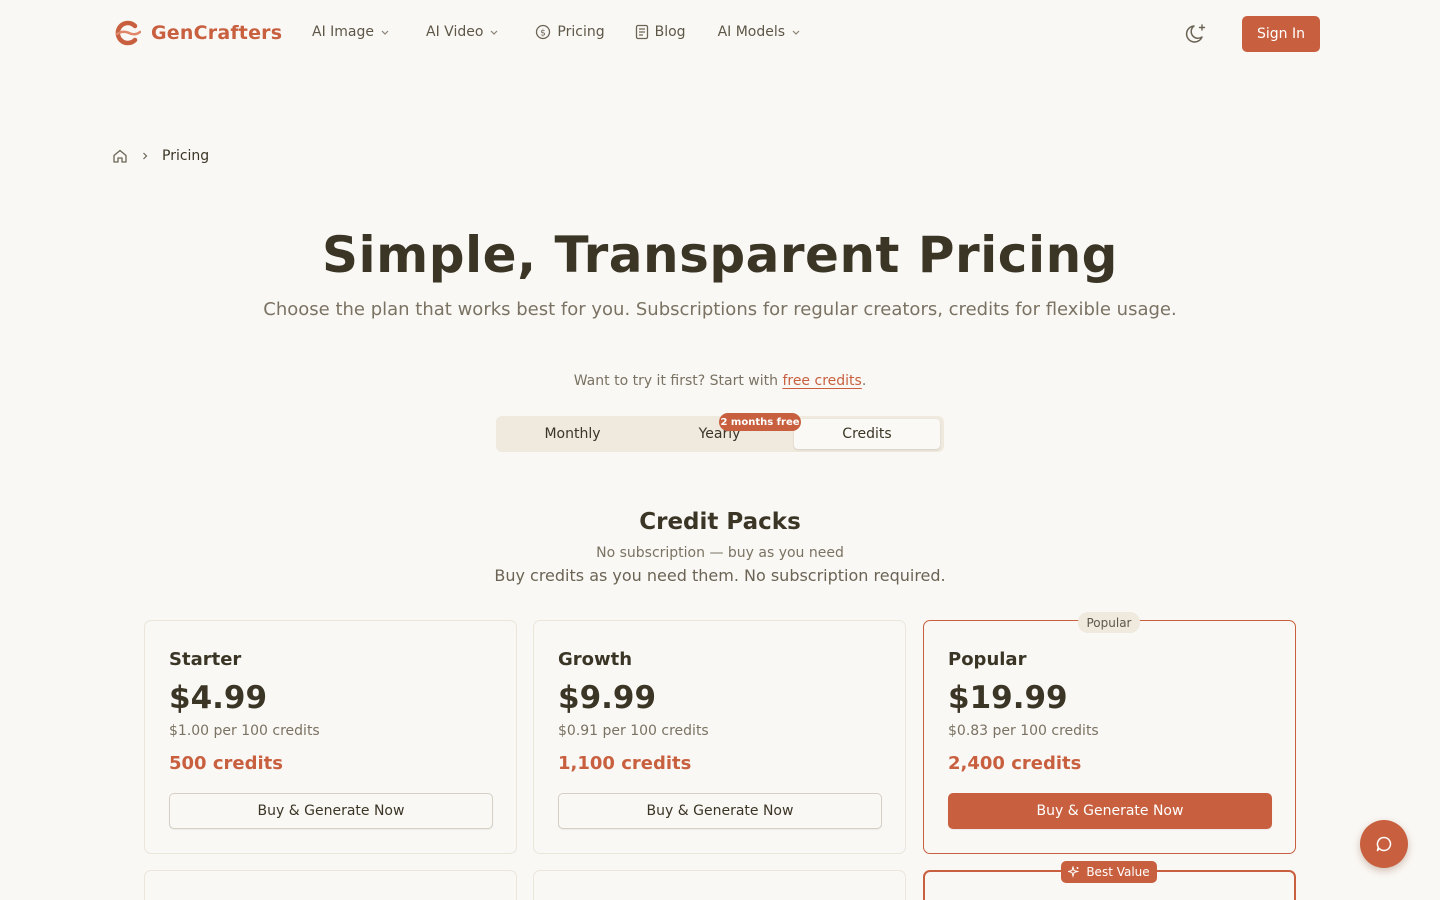 This screenshot has width=1440, height=900. What do you see at coordinates (455, 32) in the screenshot?
I see `nav-label: AI Video` at bounding box center [455, 32].